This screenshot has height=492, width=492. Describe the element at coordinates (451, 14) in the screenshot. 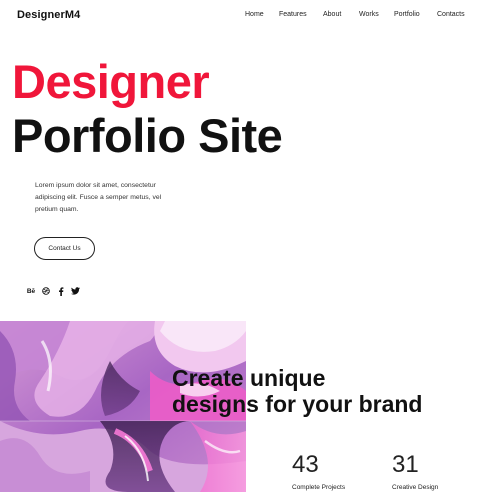

I see `nav-link-contacts: Contacts` at that location.